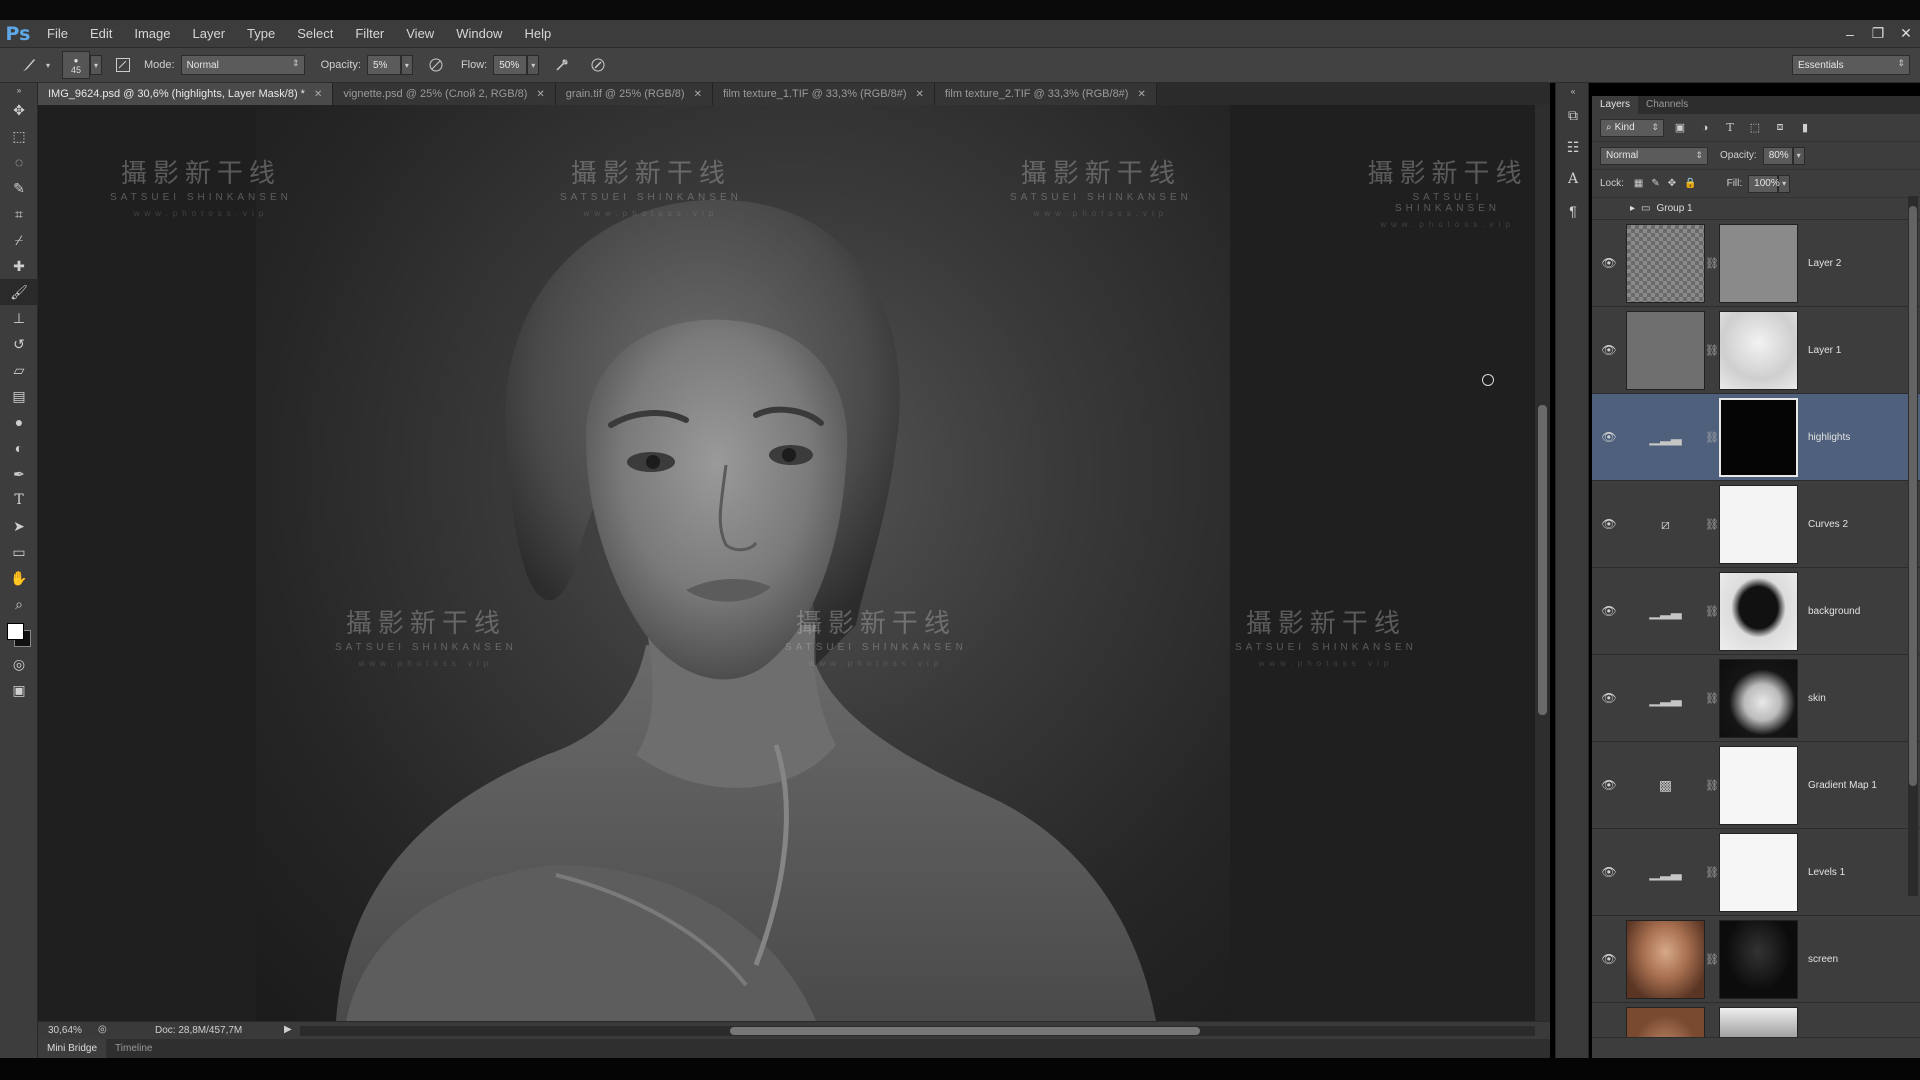  What do you see at coordinates (1824, 350) in the screenshot?
I see `layer-name: Layer 1` at bounding box center [1824, 350].